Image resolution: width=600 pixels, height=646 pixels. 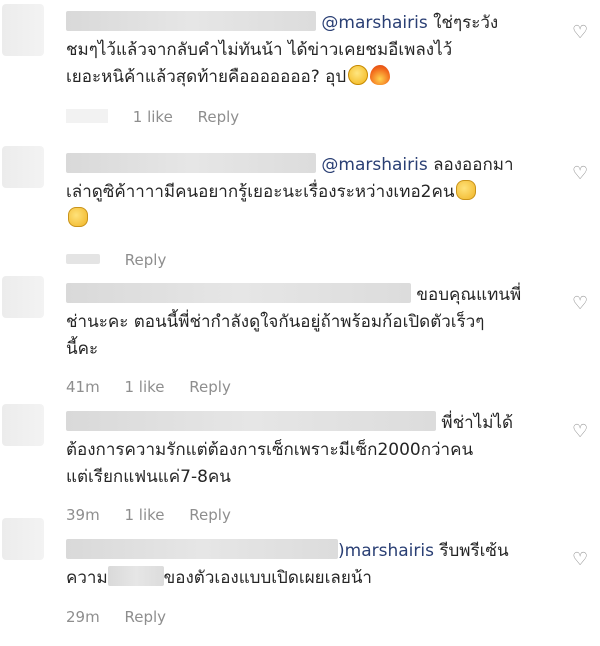 I want to click on comment-time: 41m, so click(x=83, y=387).